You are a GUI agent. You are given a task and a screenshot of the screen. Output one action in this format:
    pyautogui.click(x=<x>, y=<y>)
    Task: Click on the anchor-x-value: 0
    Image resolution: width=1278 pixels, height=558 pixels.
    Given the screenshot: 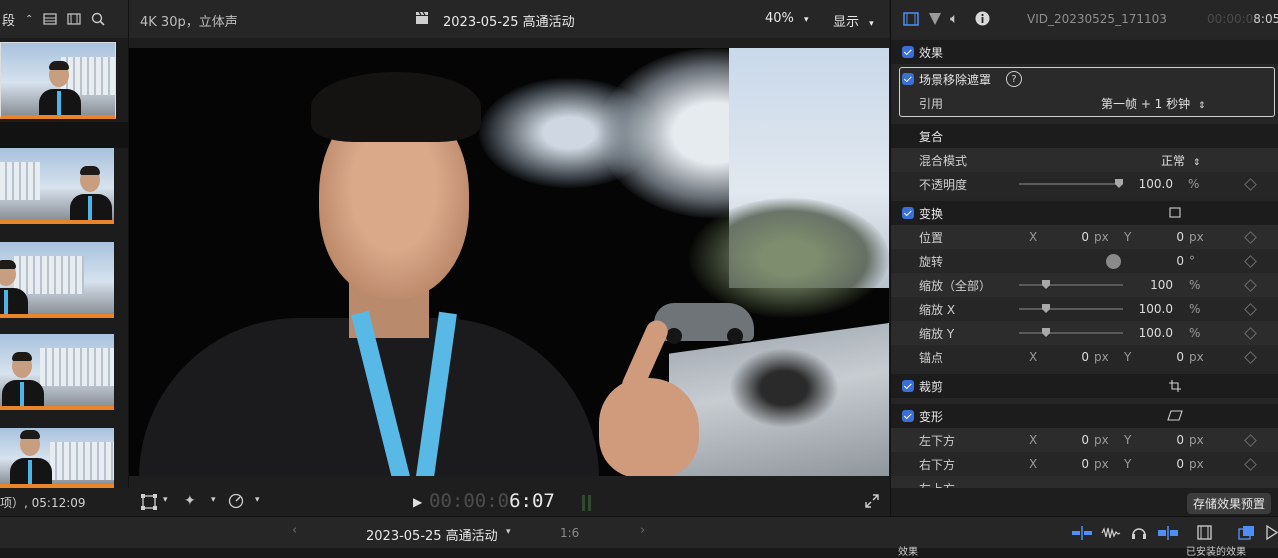 What is the action you would take?
    pyautogui.click(x=1065, y=357)
    